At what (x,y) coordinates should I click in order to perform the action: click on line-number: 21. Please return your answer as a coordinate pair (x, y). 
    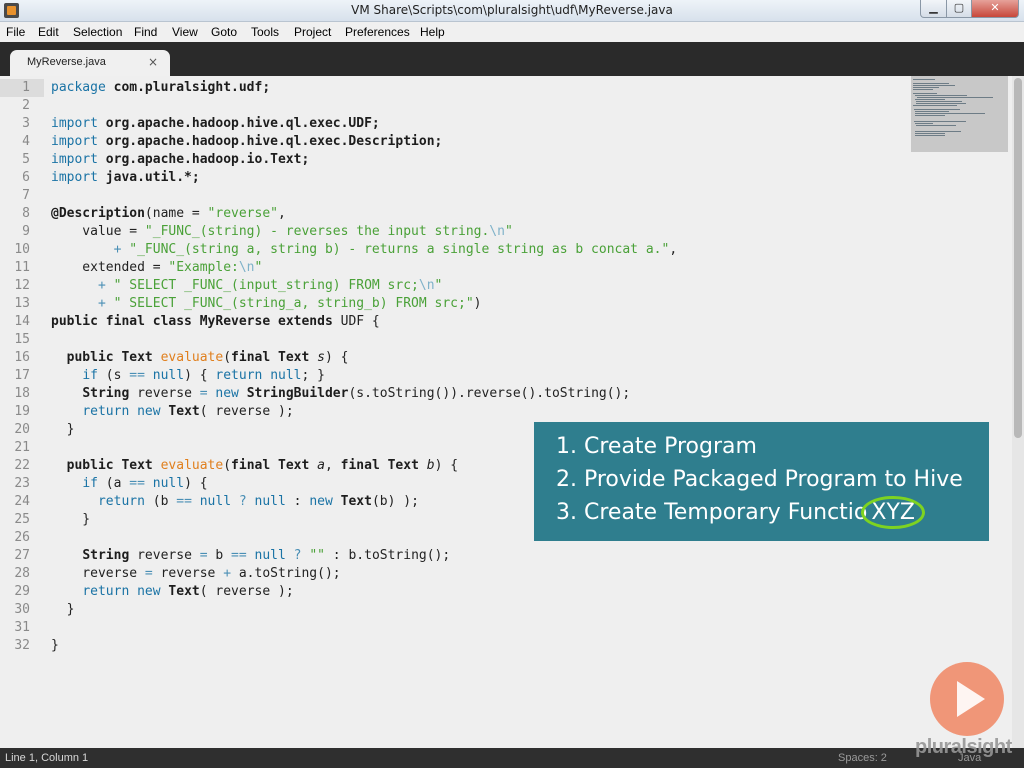
    Looking at the image, I should click on (22, 447).